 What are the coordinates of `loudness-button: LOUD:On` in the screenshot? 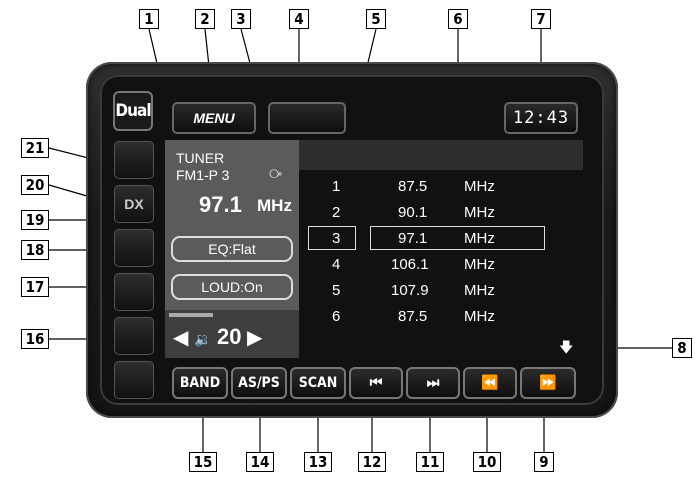 It's located at (232, 287).